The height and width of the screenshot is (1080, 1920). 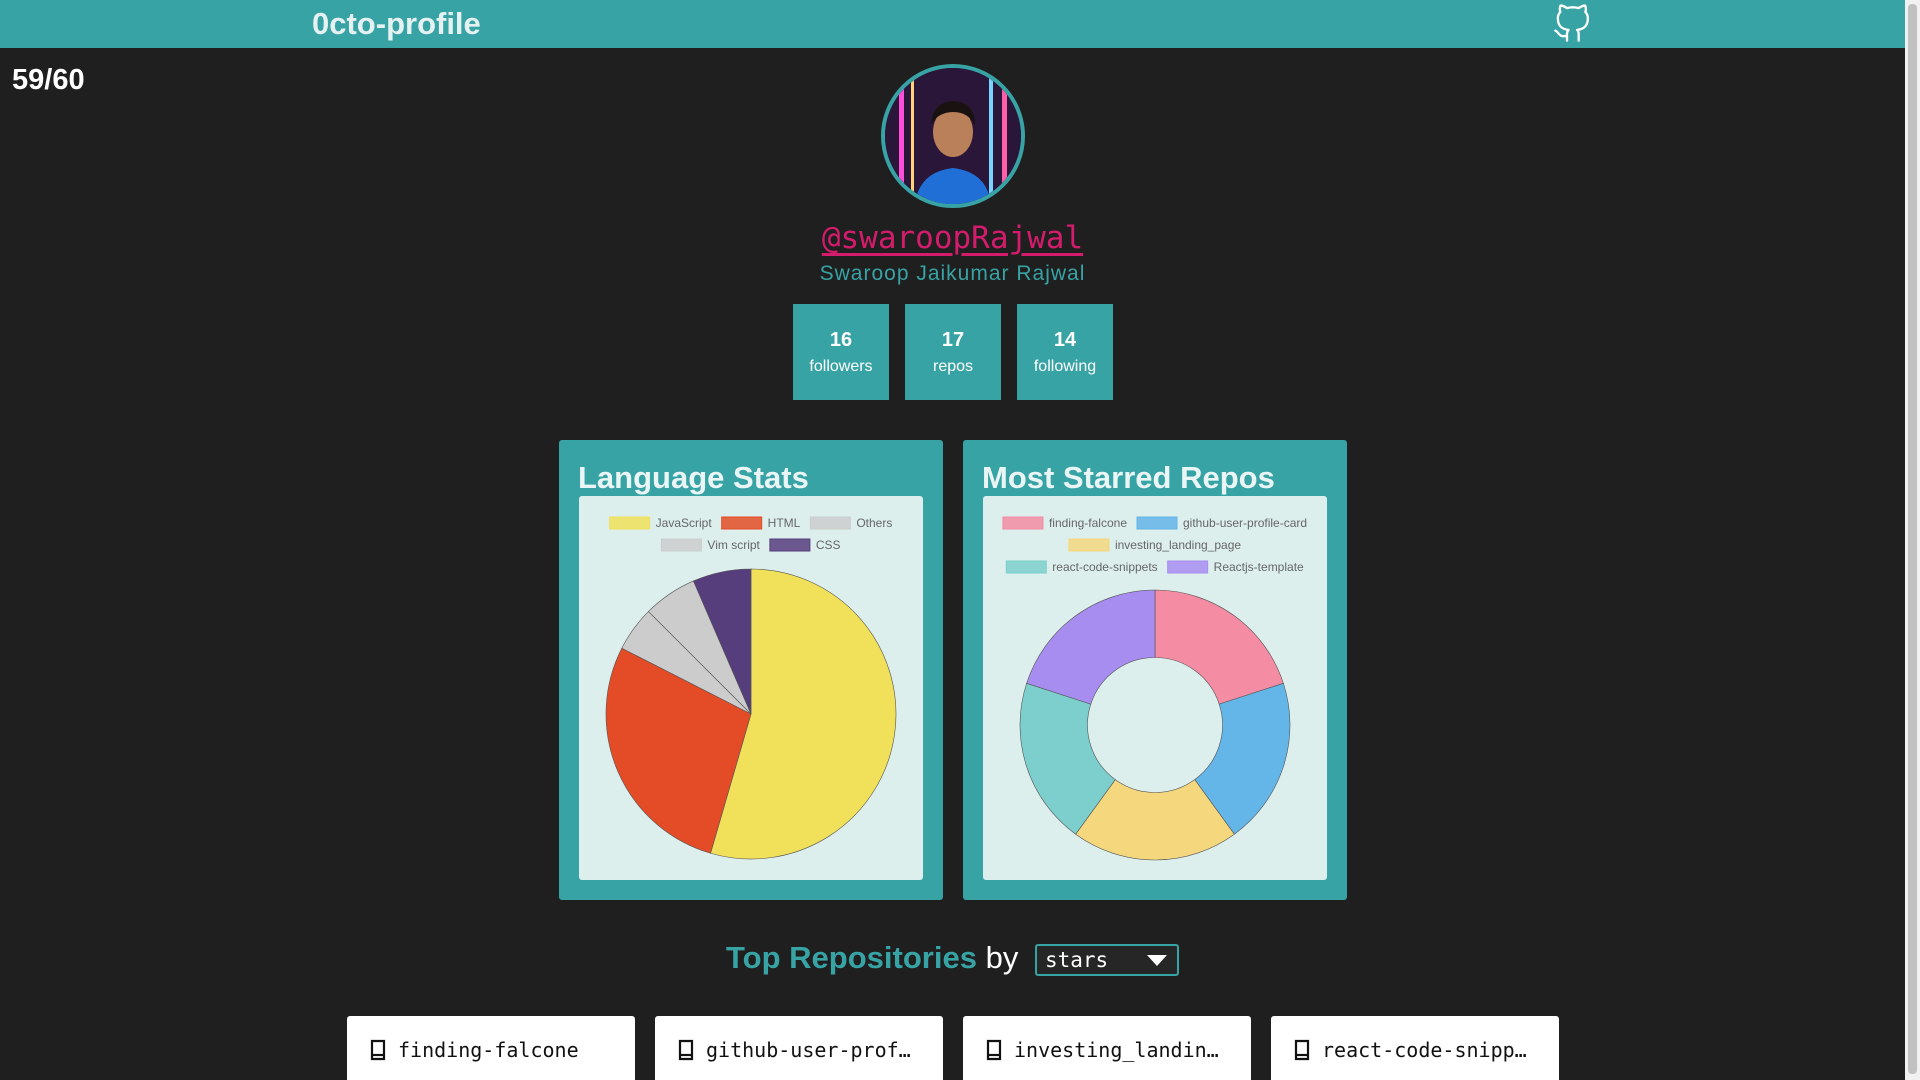 What do you see at coordinates (1188, 567) in the screenshot?
I see `legend-swatch-reactjs-template` at bounding box center [1188, 567].